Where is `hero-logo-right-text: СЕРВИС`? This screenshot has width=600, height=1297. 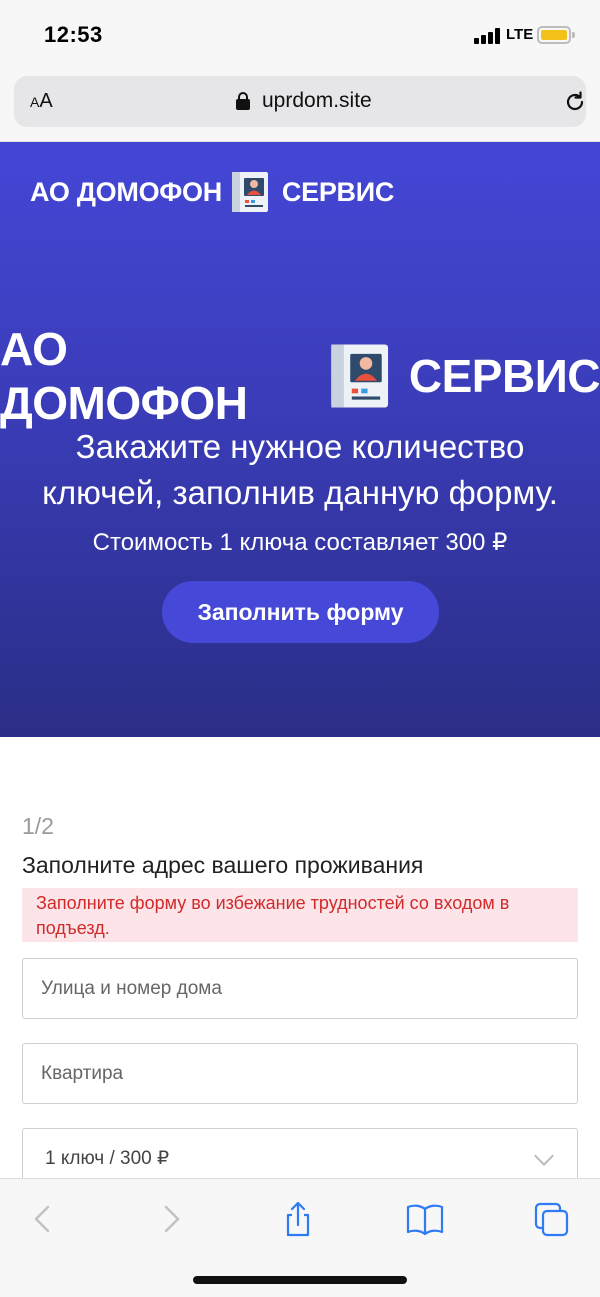 hero-logo-right-text: СЕРВИС is located at coordinates (504, 376).